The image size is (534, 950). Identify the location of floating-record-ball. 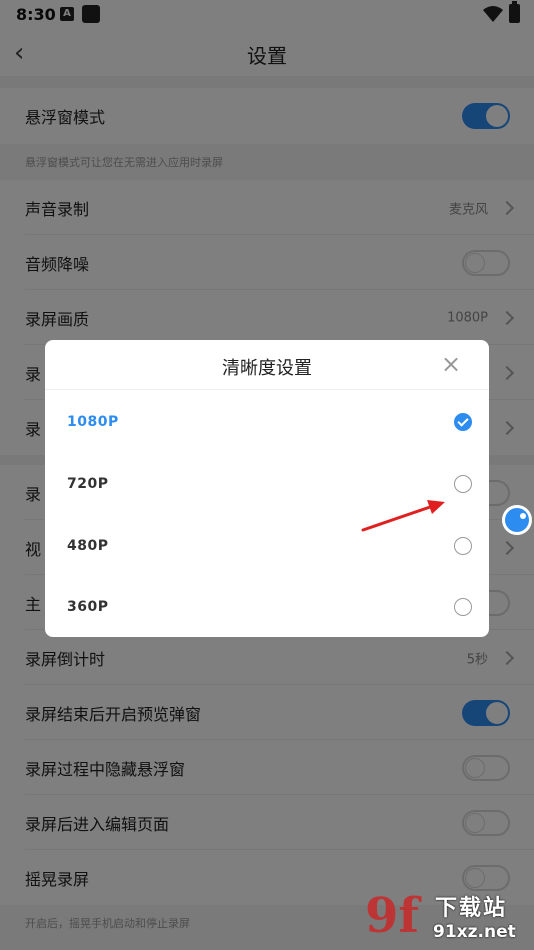
(517, 520).